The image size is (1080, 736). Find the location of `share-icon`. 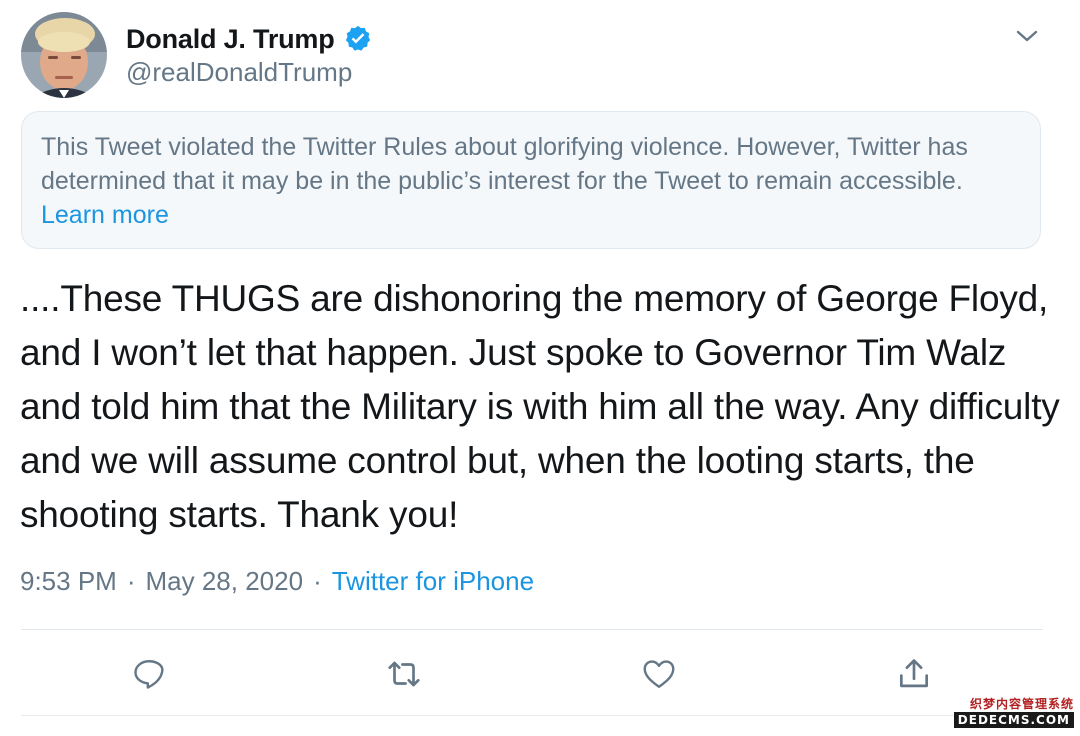

share-icon is located at coordinates (914, 673).